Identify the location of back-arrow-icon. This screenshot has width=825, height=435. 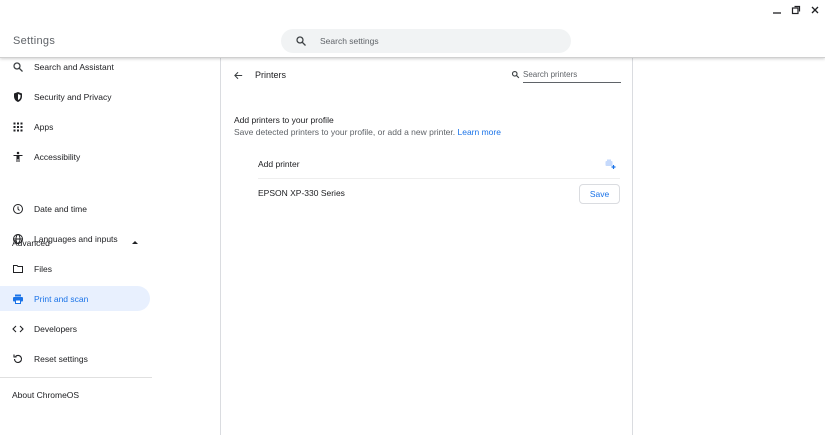
(238, 75).